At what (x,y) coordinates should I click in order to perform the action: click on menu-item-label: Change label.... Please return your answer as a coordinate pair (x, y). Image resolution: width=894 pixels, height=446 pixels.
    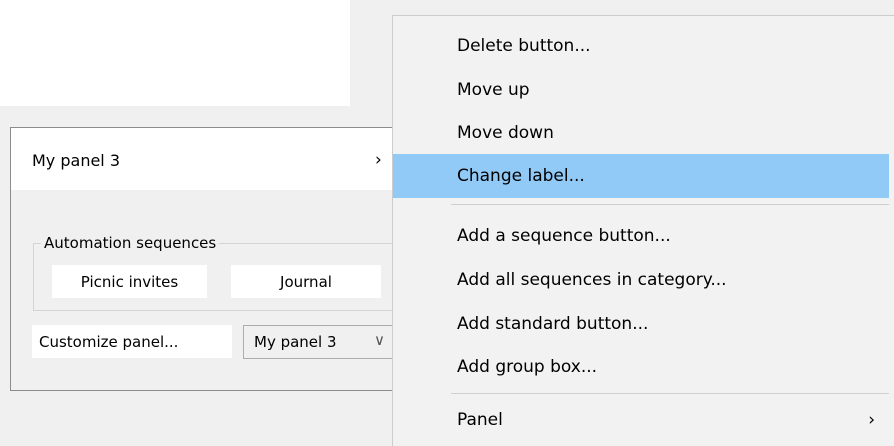
    Looking at the image, I should click on (521, 176).